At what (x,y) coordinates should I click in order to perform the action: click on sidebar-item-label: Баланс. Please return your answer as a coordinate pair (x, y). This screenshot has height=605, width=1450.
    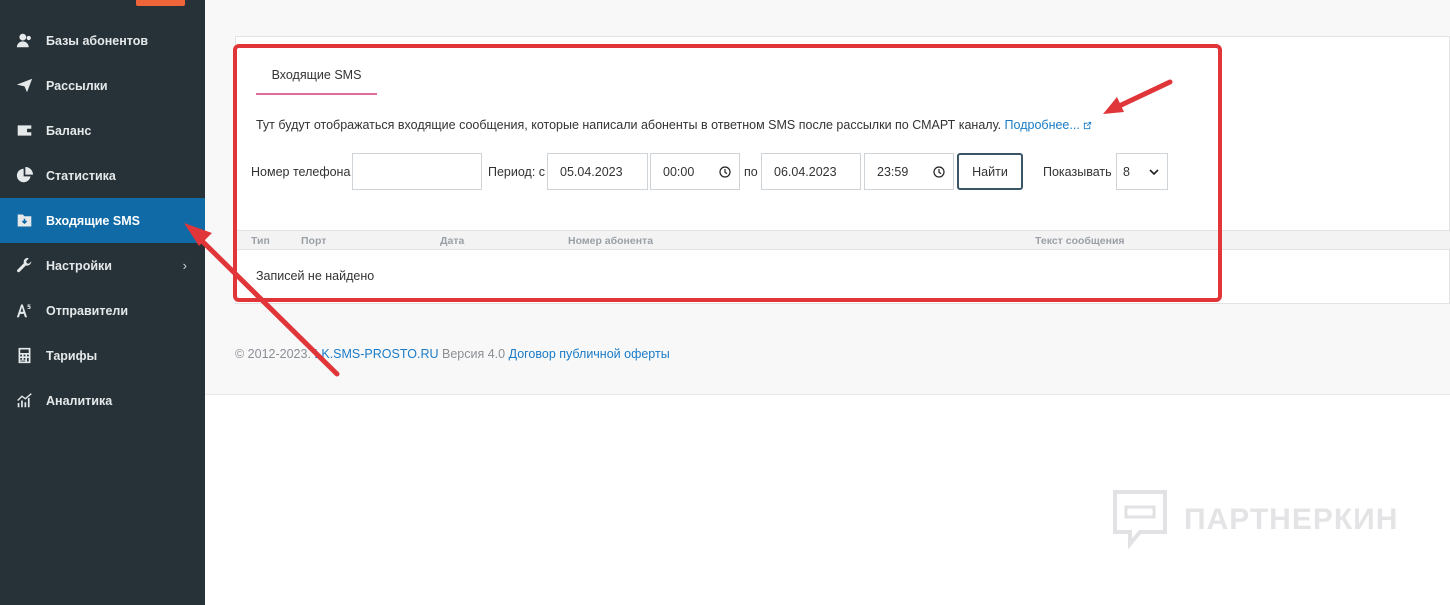
    Looking at the image, I should click on (69, 130).